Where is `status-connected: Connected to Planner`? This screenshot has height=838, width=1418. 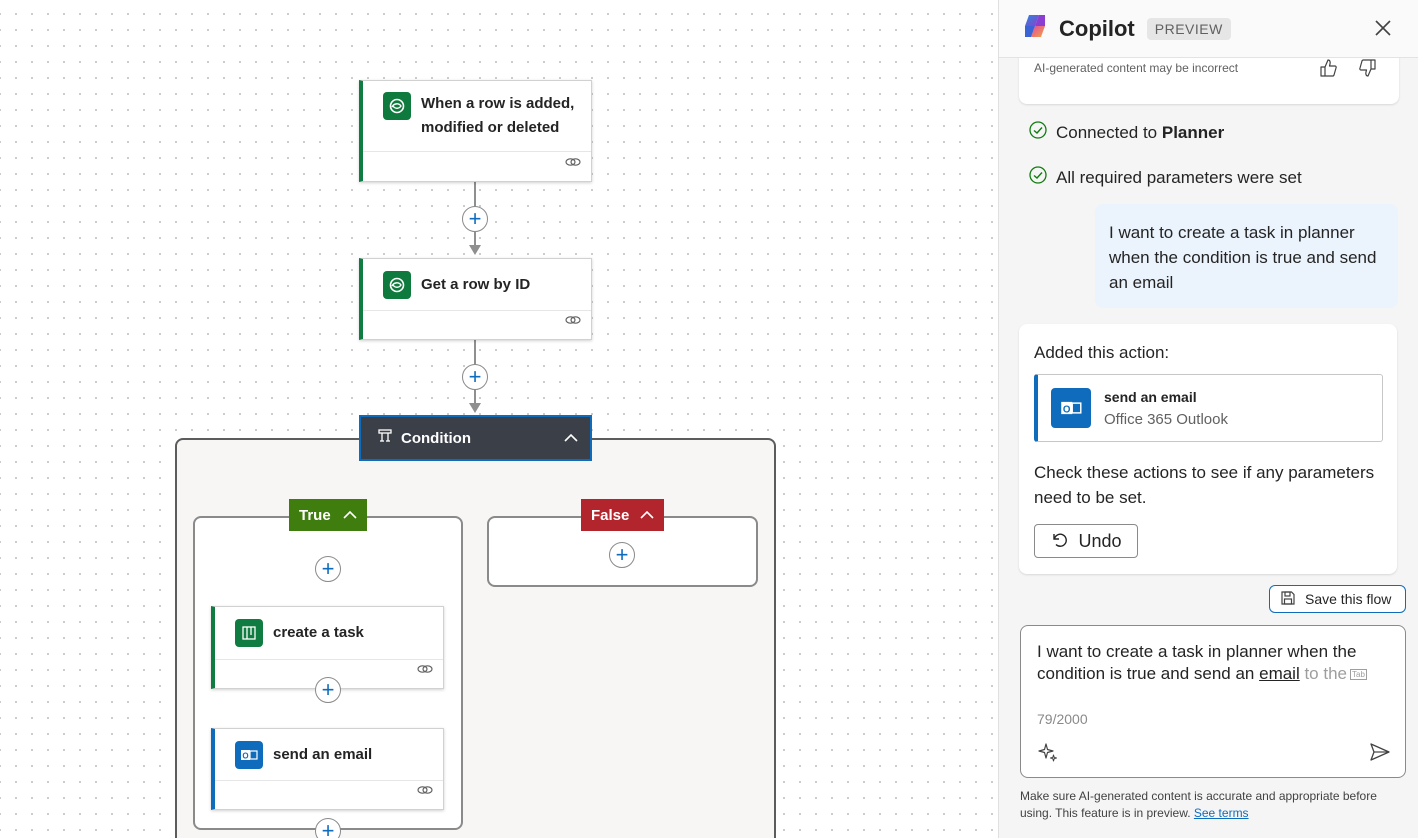
status-connected: Connected to Planner is located at coordinates (1126, 132).